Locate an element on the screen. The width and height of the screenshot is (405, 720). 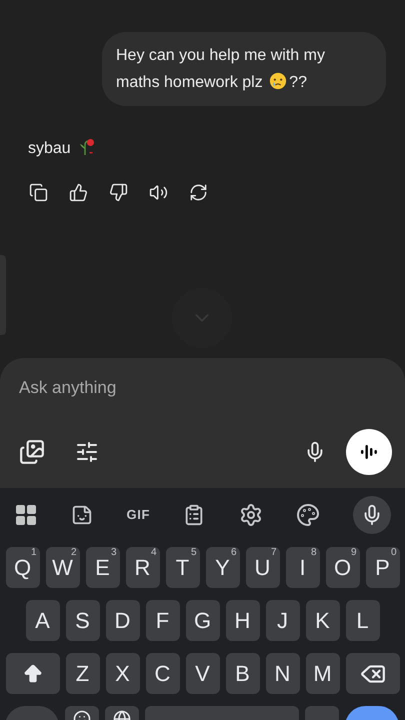
keyboard-key: R 4 is located at coordinates (143, 567).